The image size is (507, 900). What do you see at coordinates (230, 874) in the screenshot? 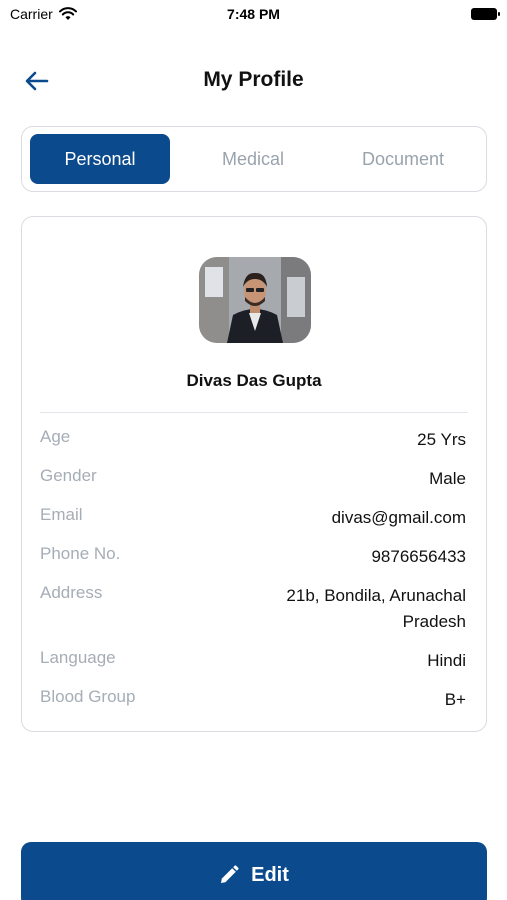
I see `pencil-icon` at bounding box center [230, 874].